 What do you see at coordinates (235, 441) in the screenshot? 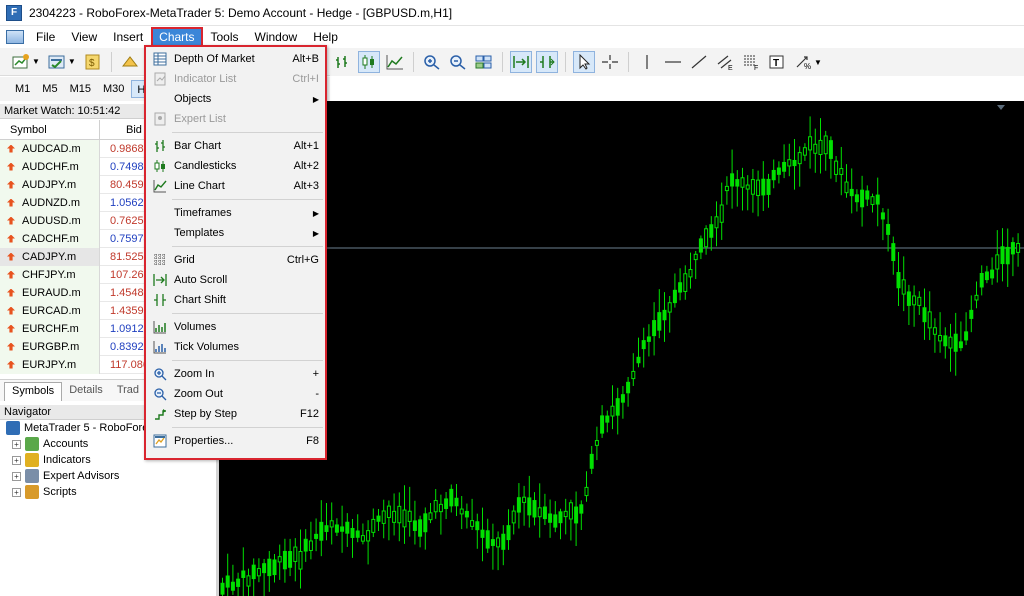
I see `menu-item-properties: Properties... F8` at bounding box center [235, 441].